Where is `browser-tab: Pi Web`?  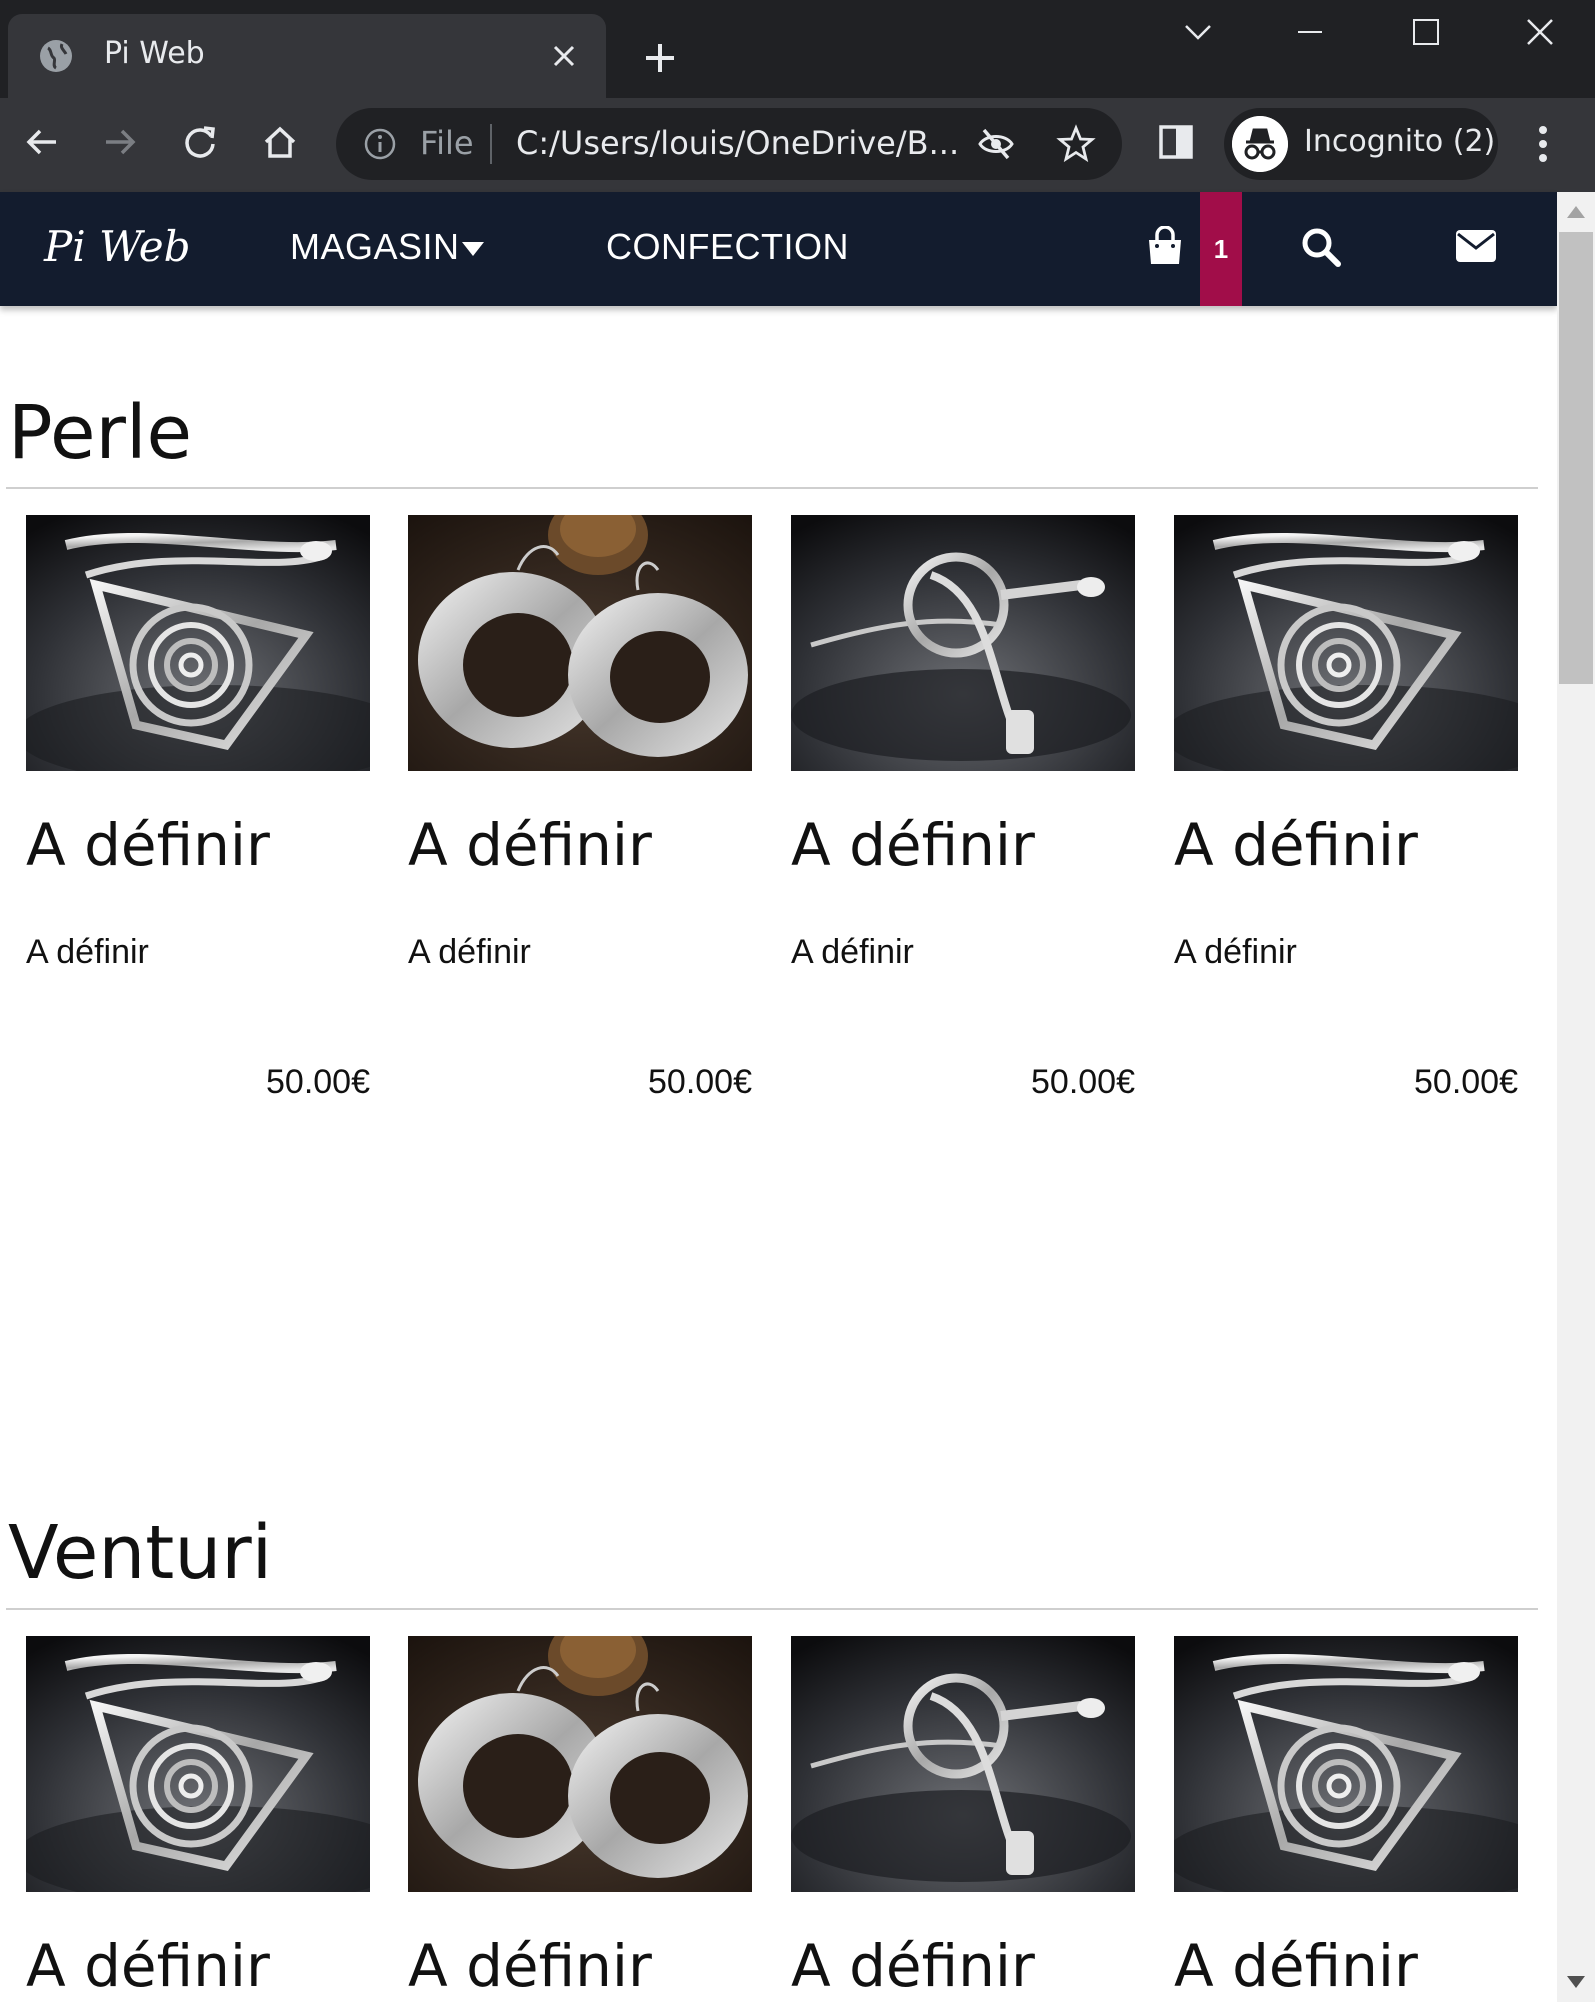
browser-tab: Pi Web is located at coordinates (307, 56).